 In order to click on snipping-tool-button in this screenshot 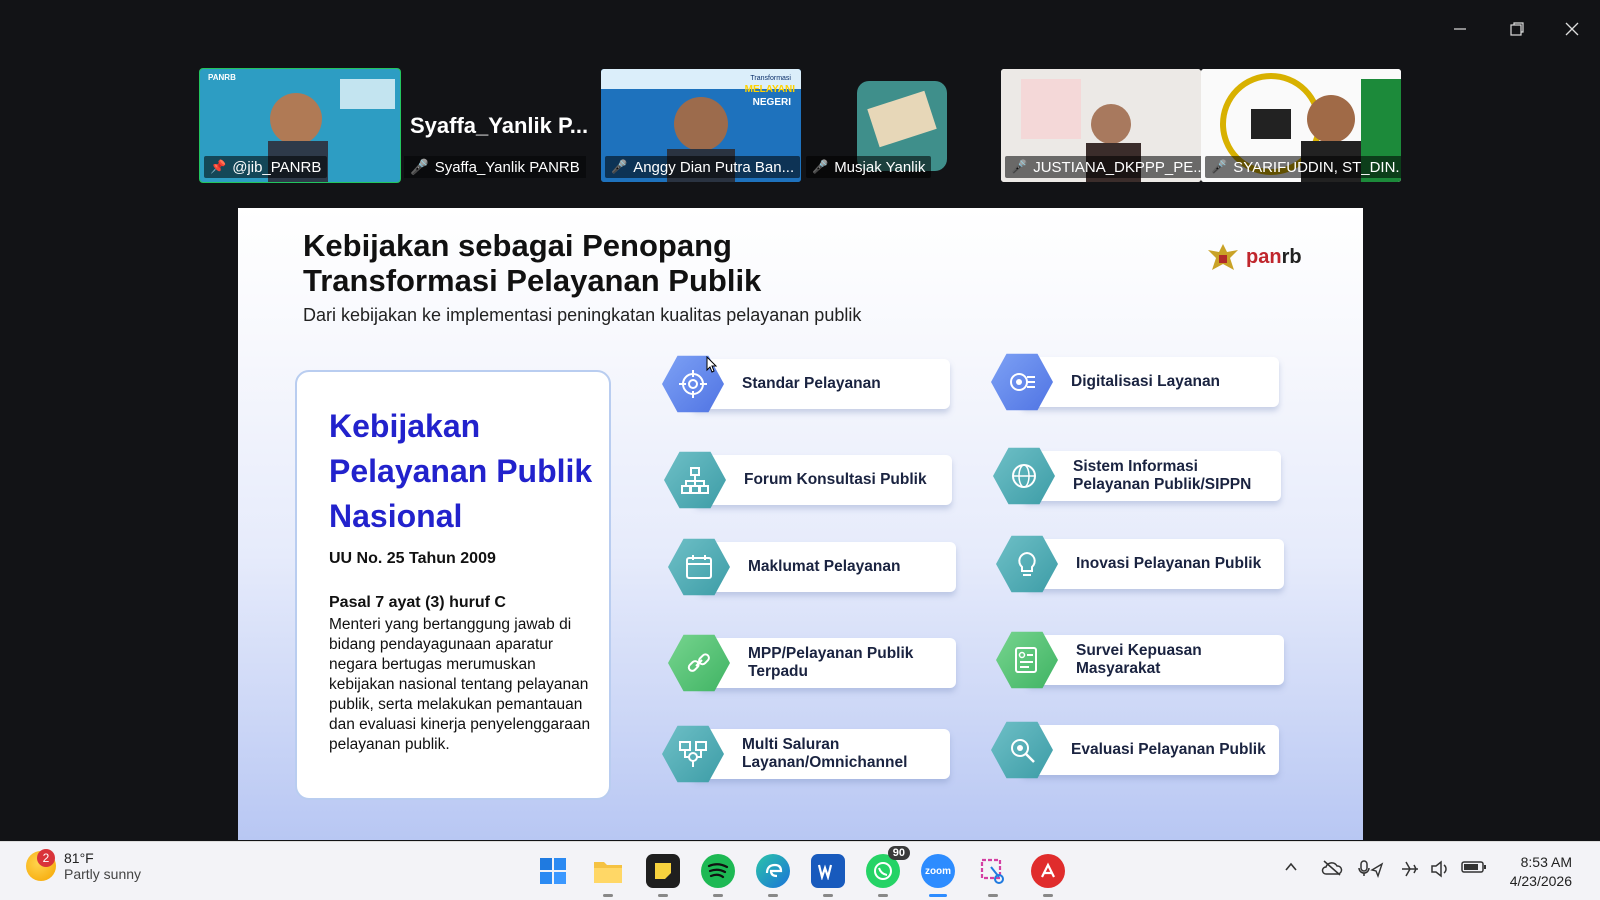, I will do `click(993, 875)`.